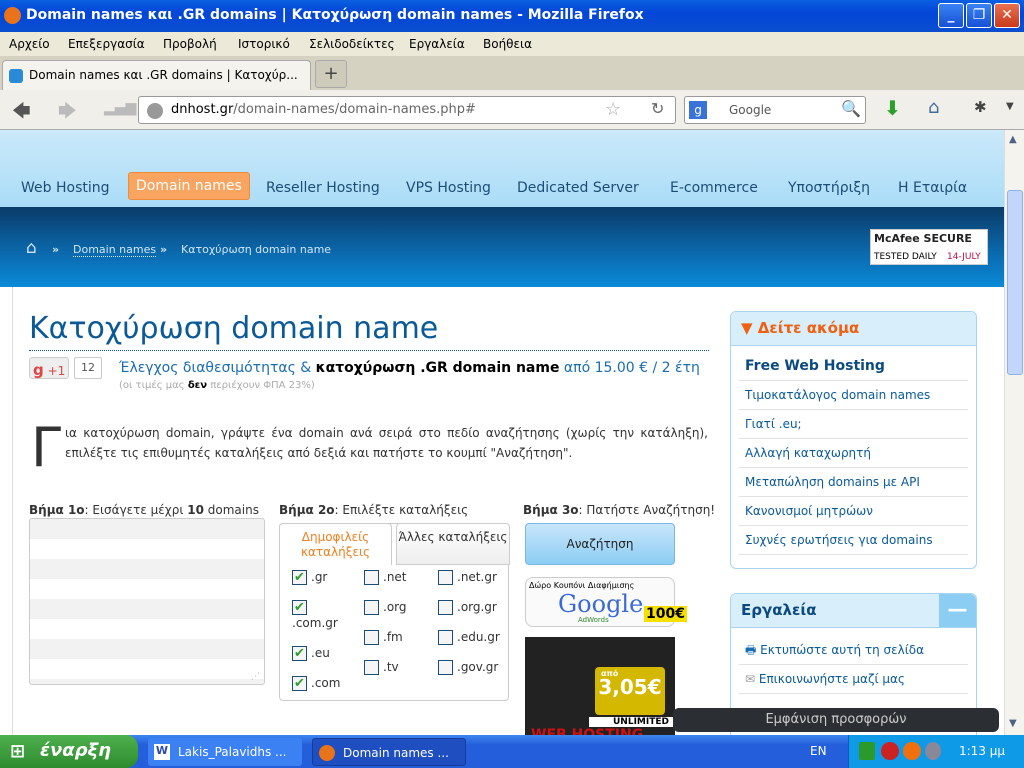  Describe the element at coordinates (335, 544) in the screenshot. I see `tab-popular-tlds: Δημοφιλείς καταλήξεις` at that location.